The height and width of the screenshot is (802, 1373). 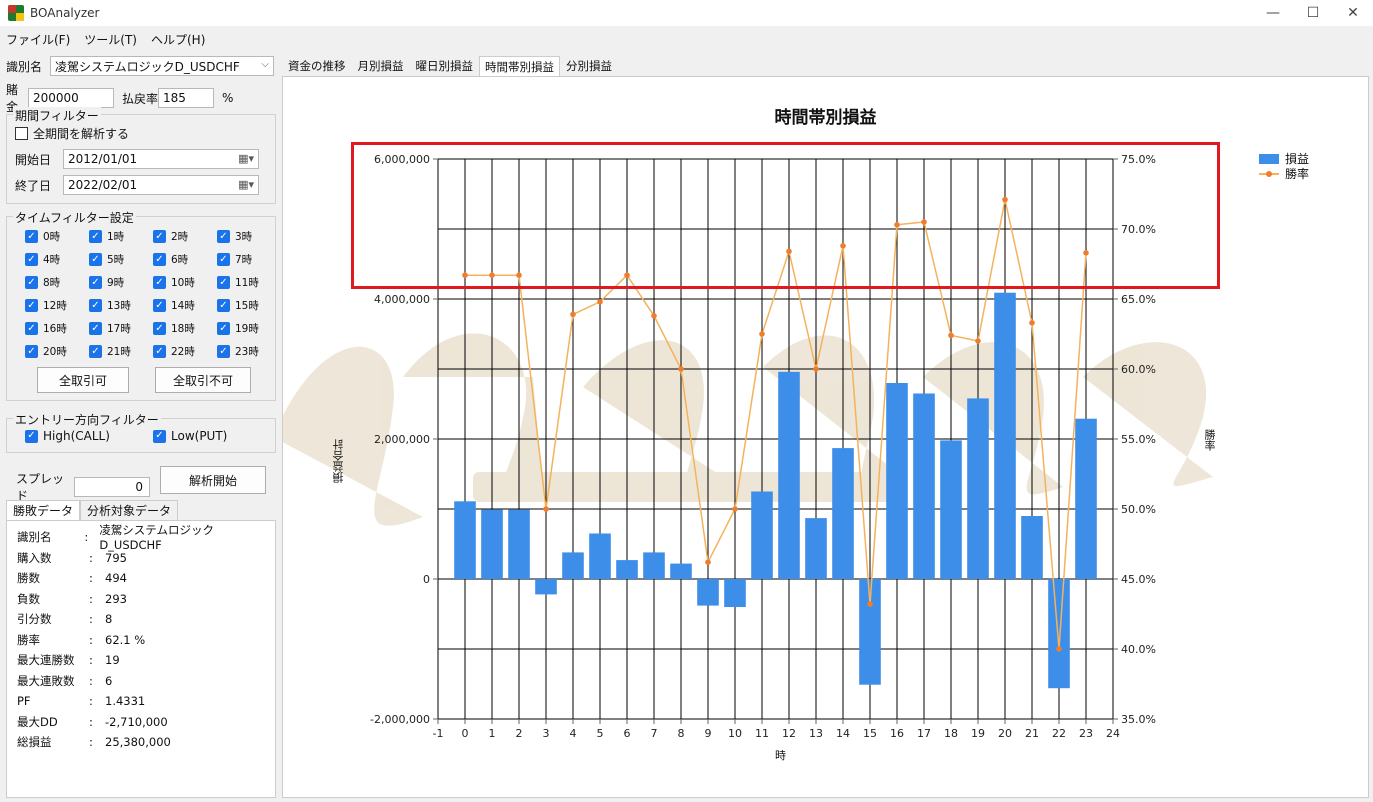 I want to click on end-date-picker: 2022/02/01 ▦▾, so click(x=161, y=185).